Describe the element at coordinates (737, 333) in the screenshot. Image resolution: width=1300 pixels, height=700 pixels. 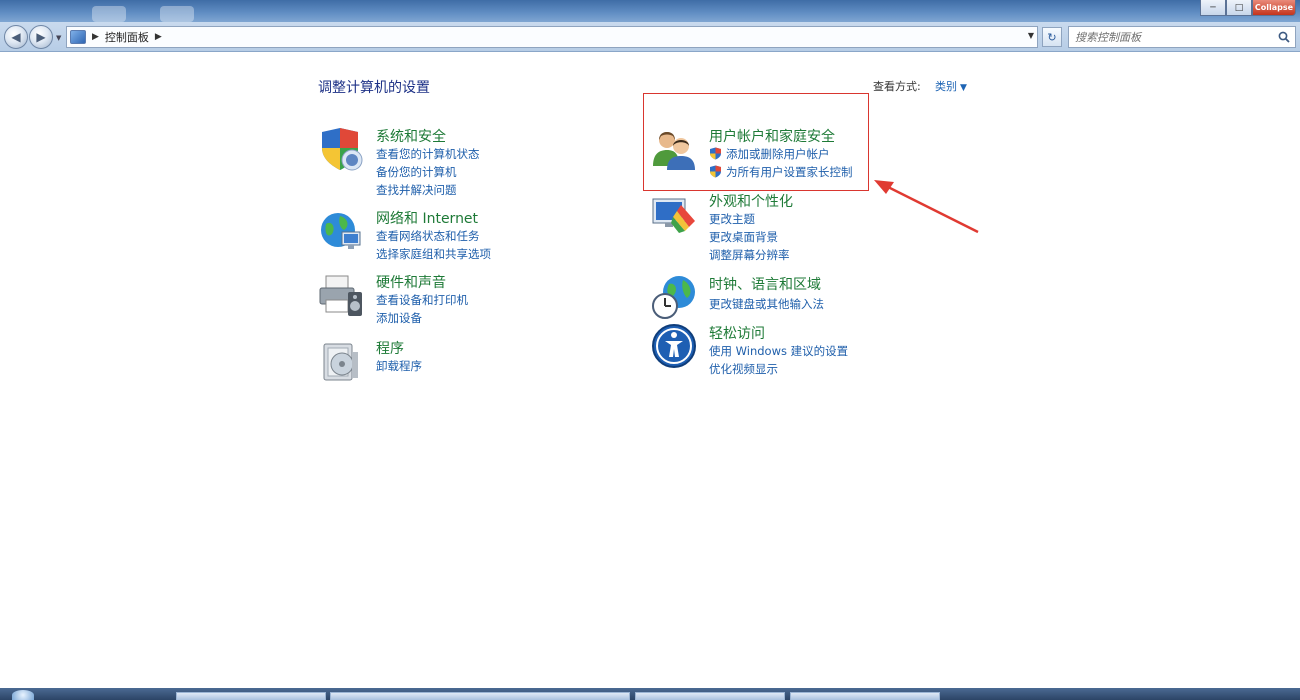
I see `category-title: 轻松访问` at that location.